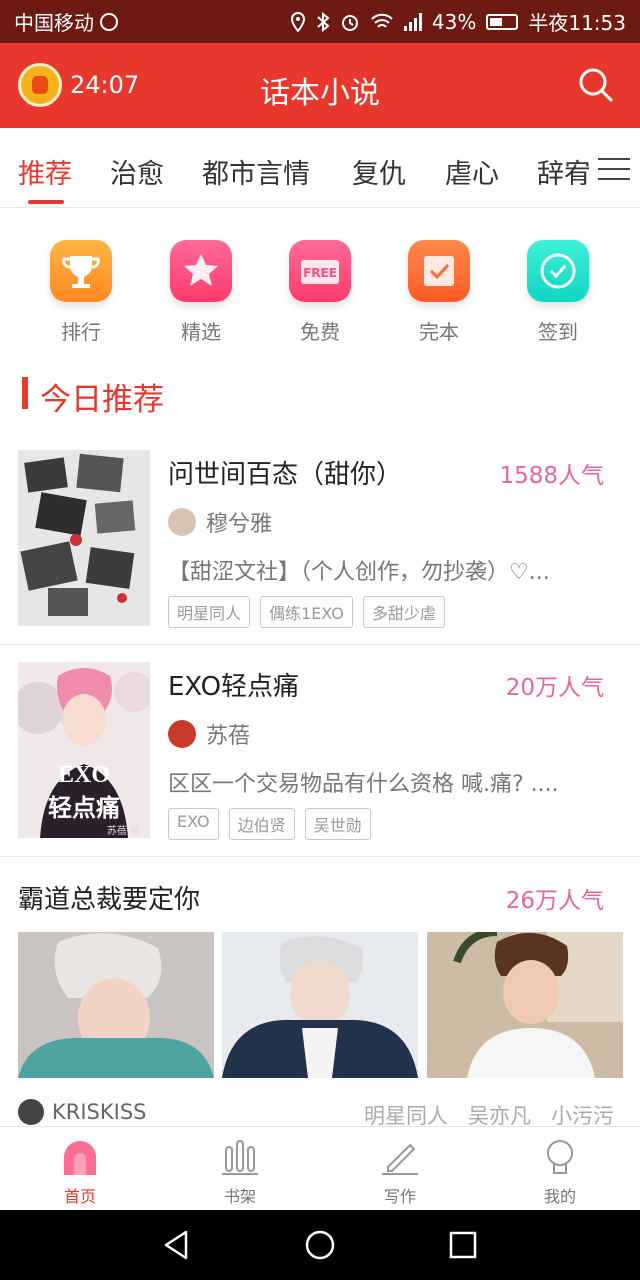  I want to click on quick-link-label: 免费, so click(320, 332).